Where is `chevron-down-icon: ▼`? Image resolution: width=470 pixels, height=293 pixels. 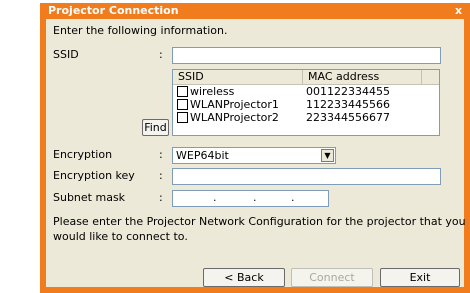
chevron-down-icon: ▼ is located at coordinates (327, 155).